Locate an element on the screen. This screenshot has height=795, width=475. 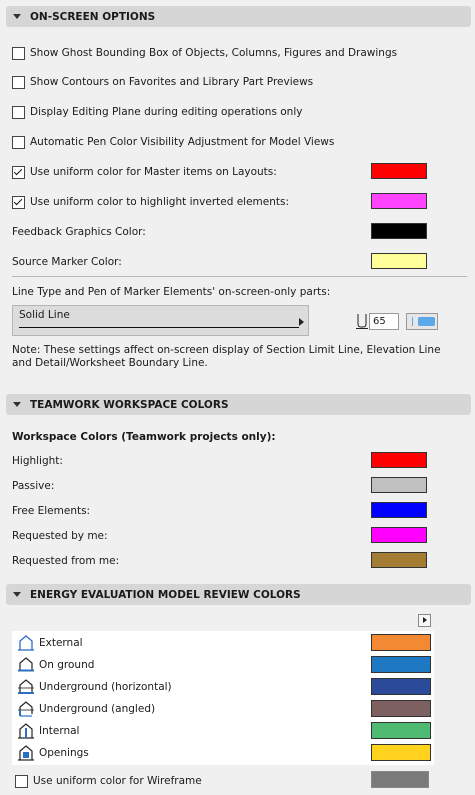
chevron-right-icon is located at coordinates (301, 322).